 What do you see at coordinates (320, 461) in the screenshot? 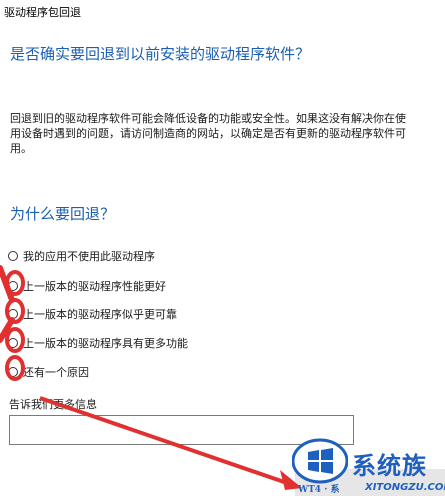
I see `windows-logo-icon` at bounding box center [320, 461].